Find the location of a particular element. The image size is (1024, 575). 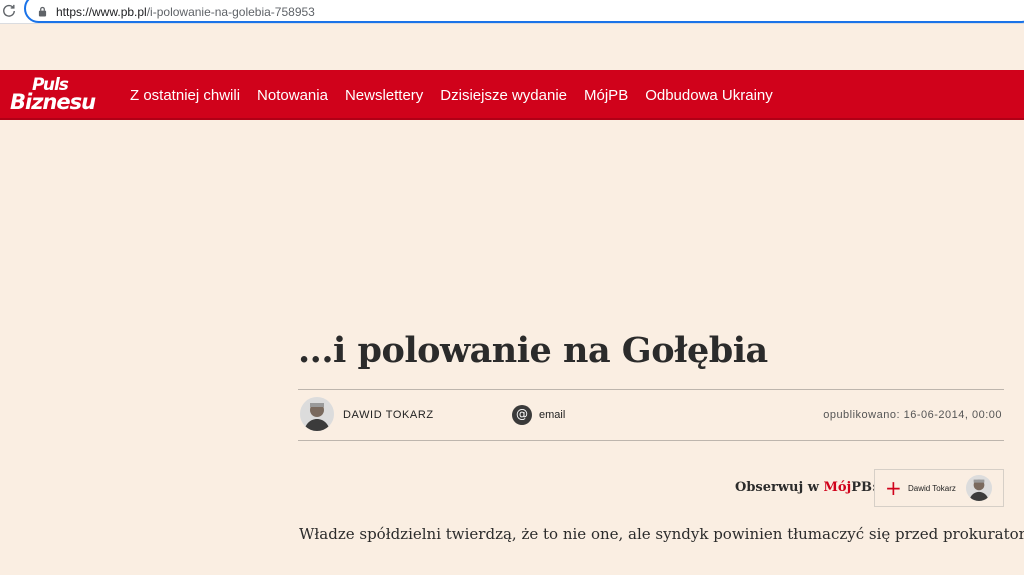

nav-item-newslettery: Newslettery is located at coordinates (384, 95).